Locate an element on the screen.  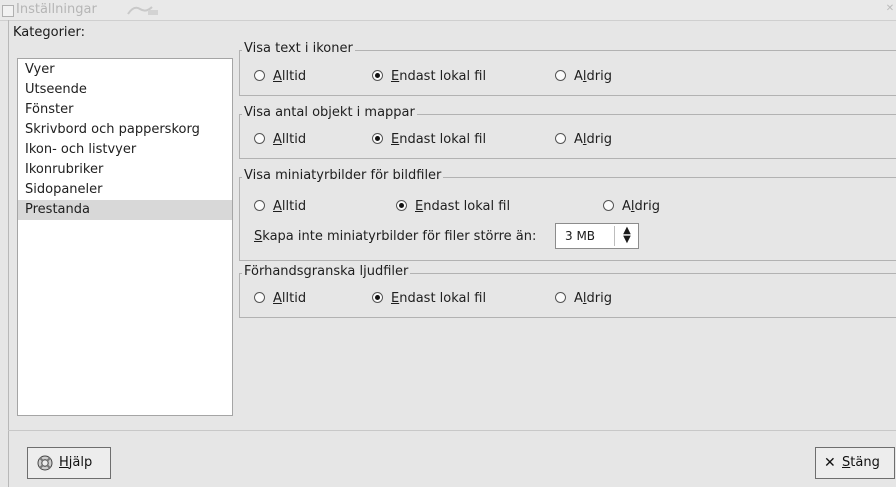
category-item-utseende: Utseende is located at coordinates (125, 90).